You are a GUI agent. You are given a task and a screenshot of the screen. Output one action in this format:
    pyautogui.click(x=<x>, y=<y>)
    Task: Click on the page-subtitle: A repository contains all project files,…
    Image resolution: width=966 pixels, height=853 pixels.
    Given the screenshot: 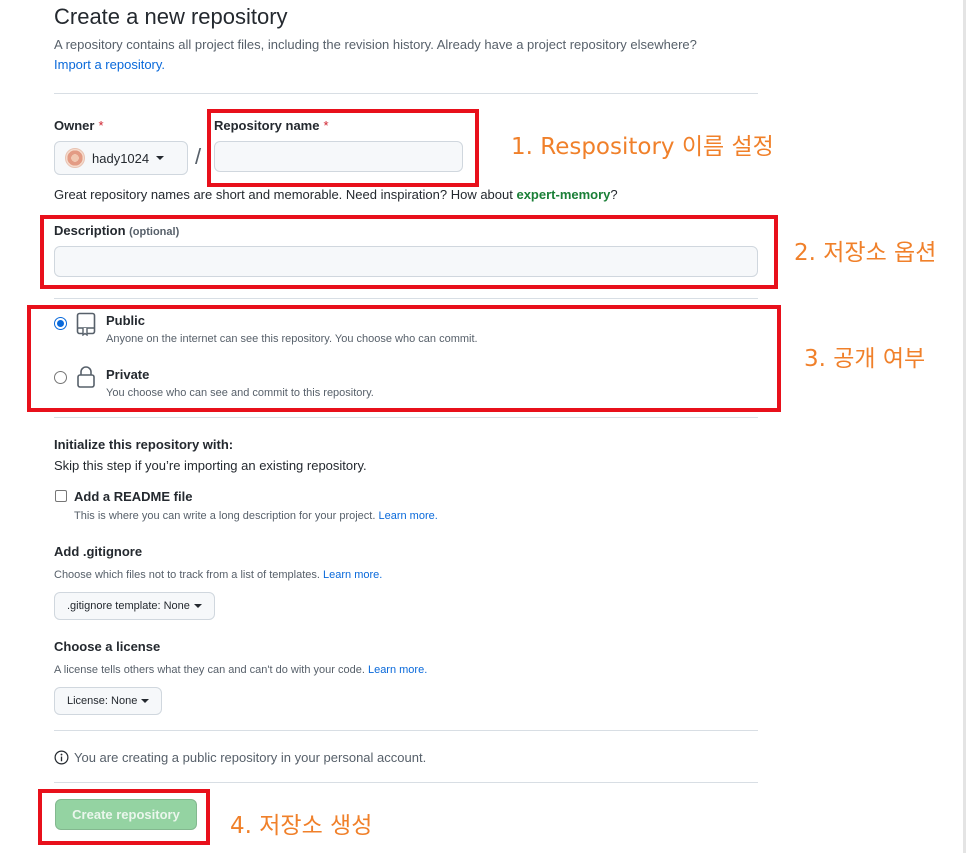 What is the action you would take?
    pyautogui.click(x=375, y=44)
    